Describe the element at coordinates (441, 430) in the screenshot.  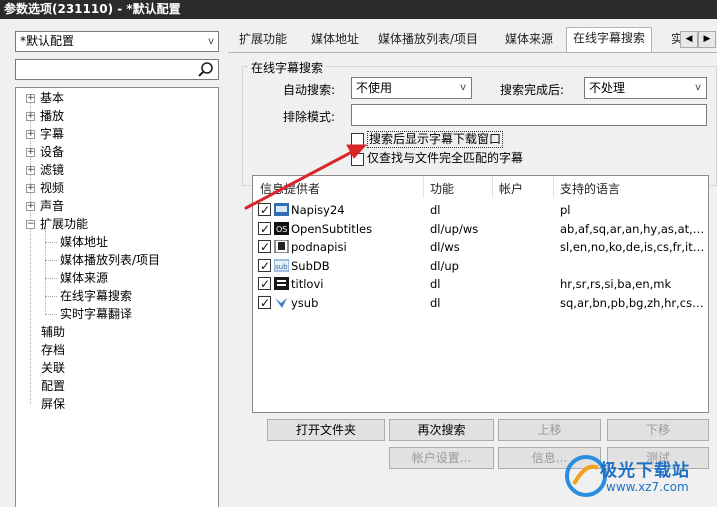
I see `search-again-button: 再次搜索` at that location.